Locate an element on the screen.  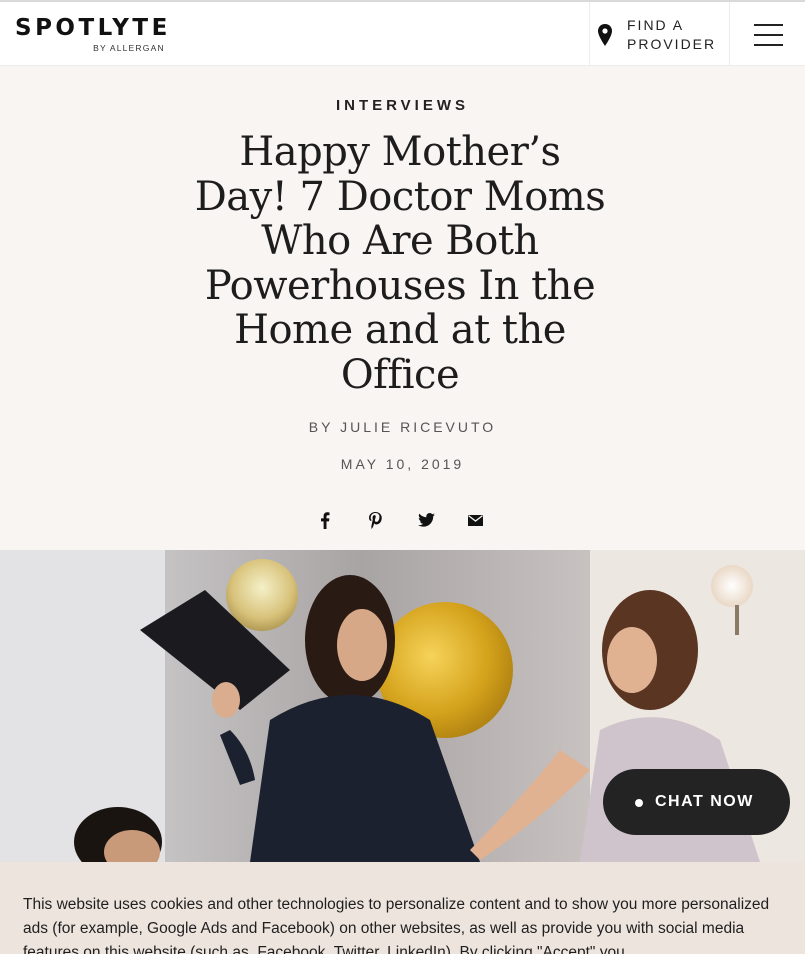
find-a-provider-link: FIND A PROVIDER is located at coordinates (659, 34).